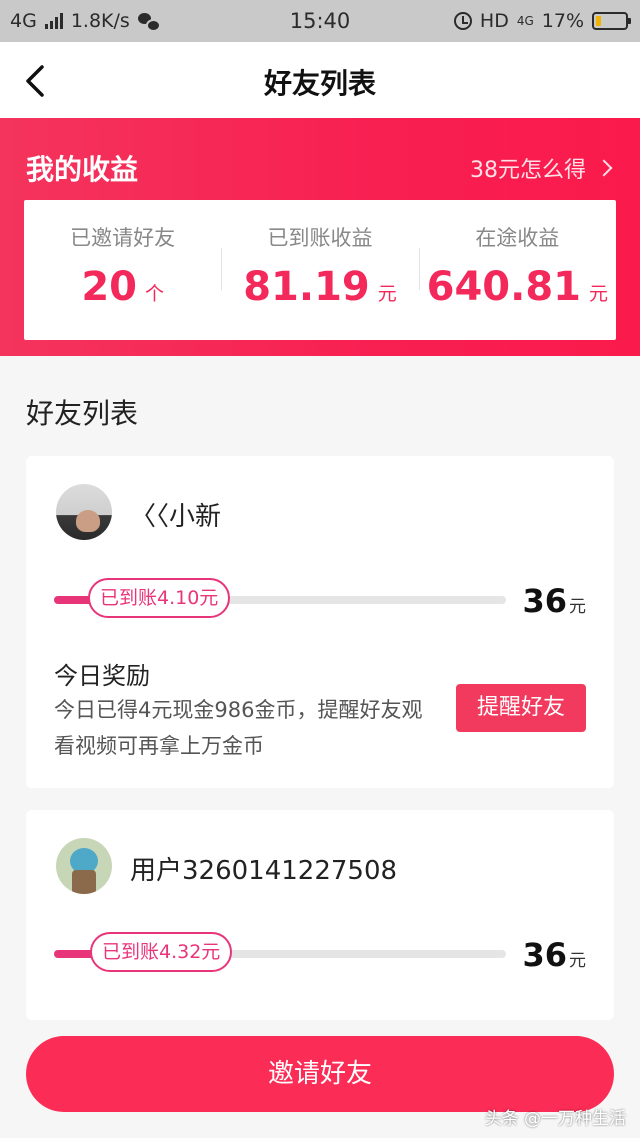 This screenshot has width=640, height=1138. Describe the element at coordinates (462, 21) in the screenshot. I see `alarm-icon` at that location.